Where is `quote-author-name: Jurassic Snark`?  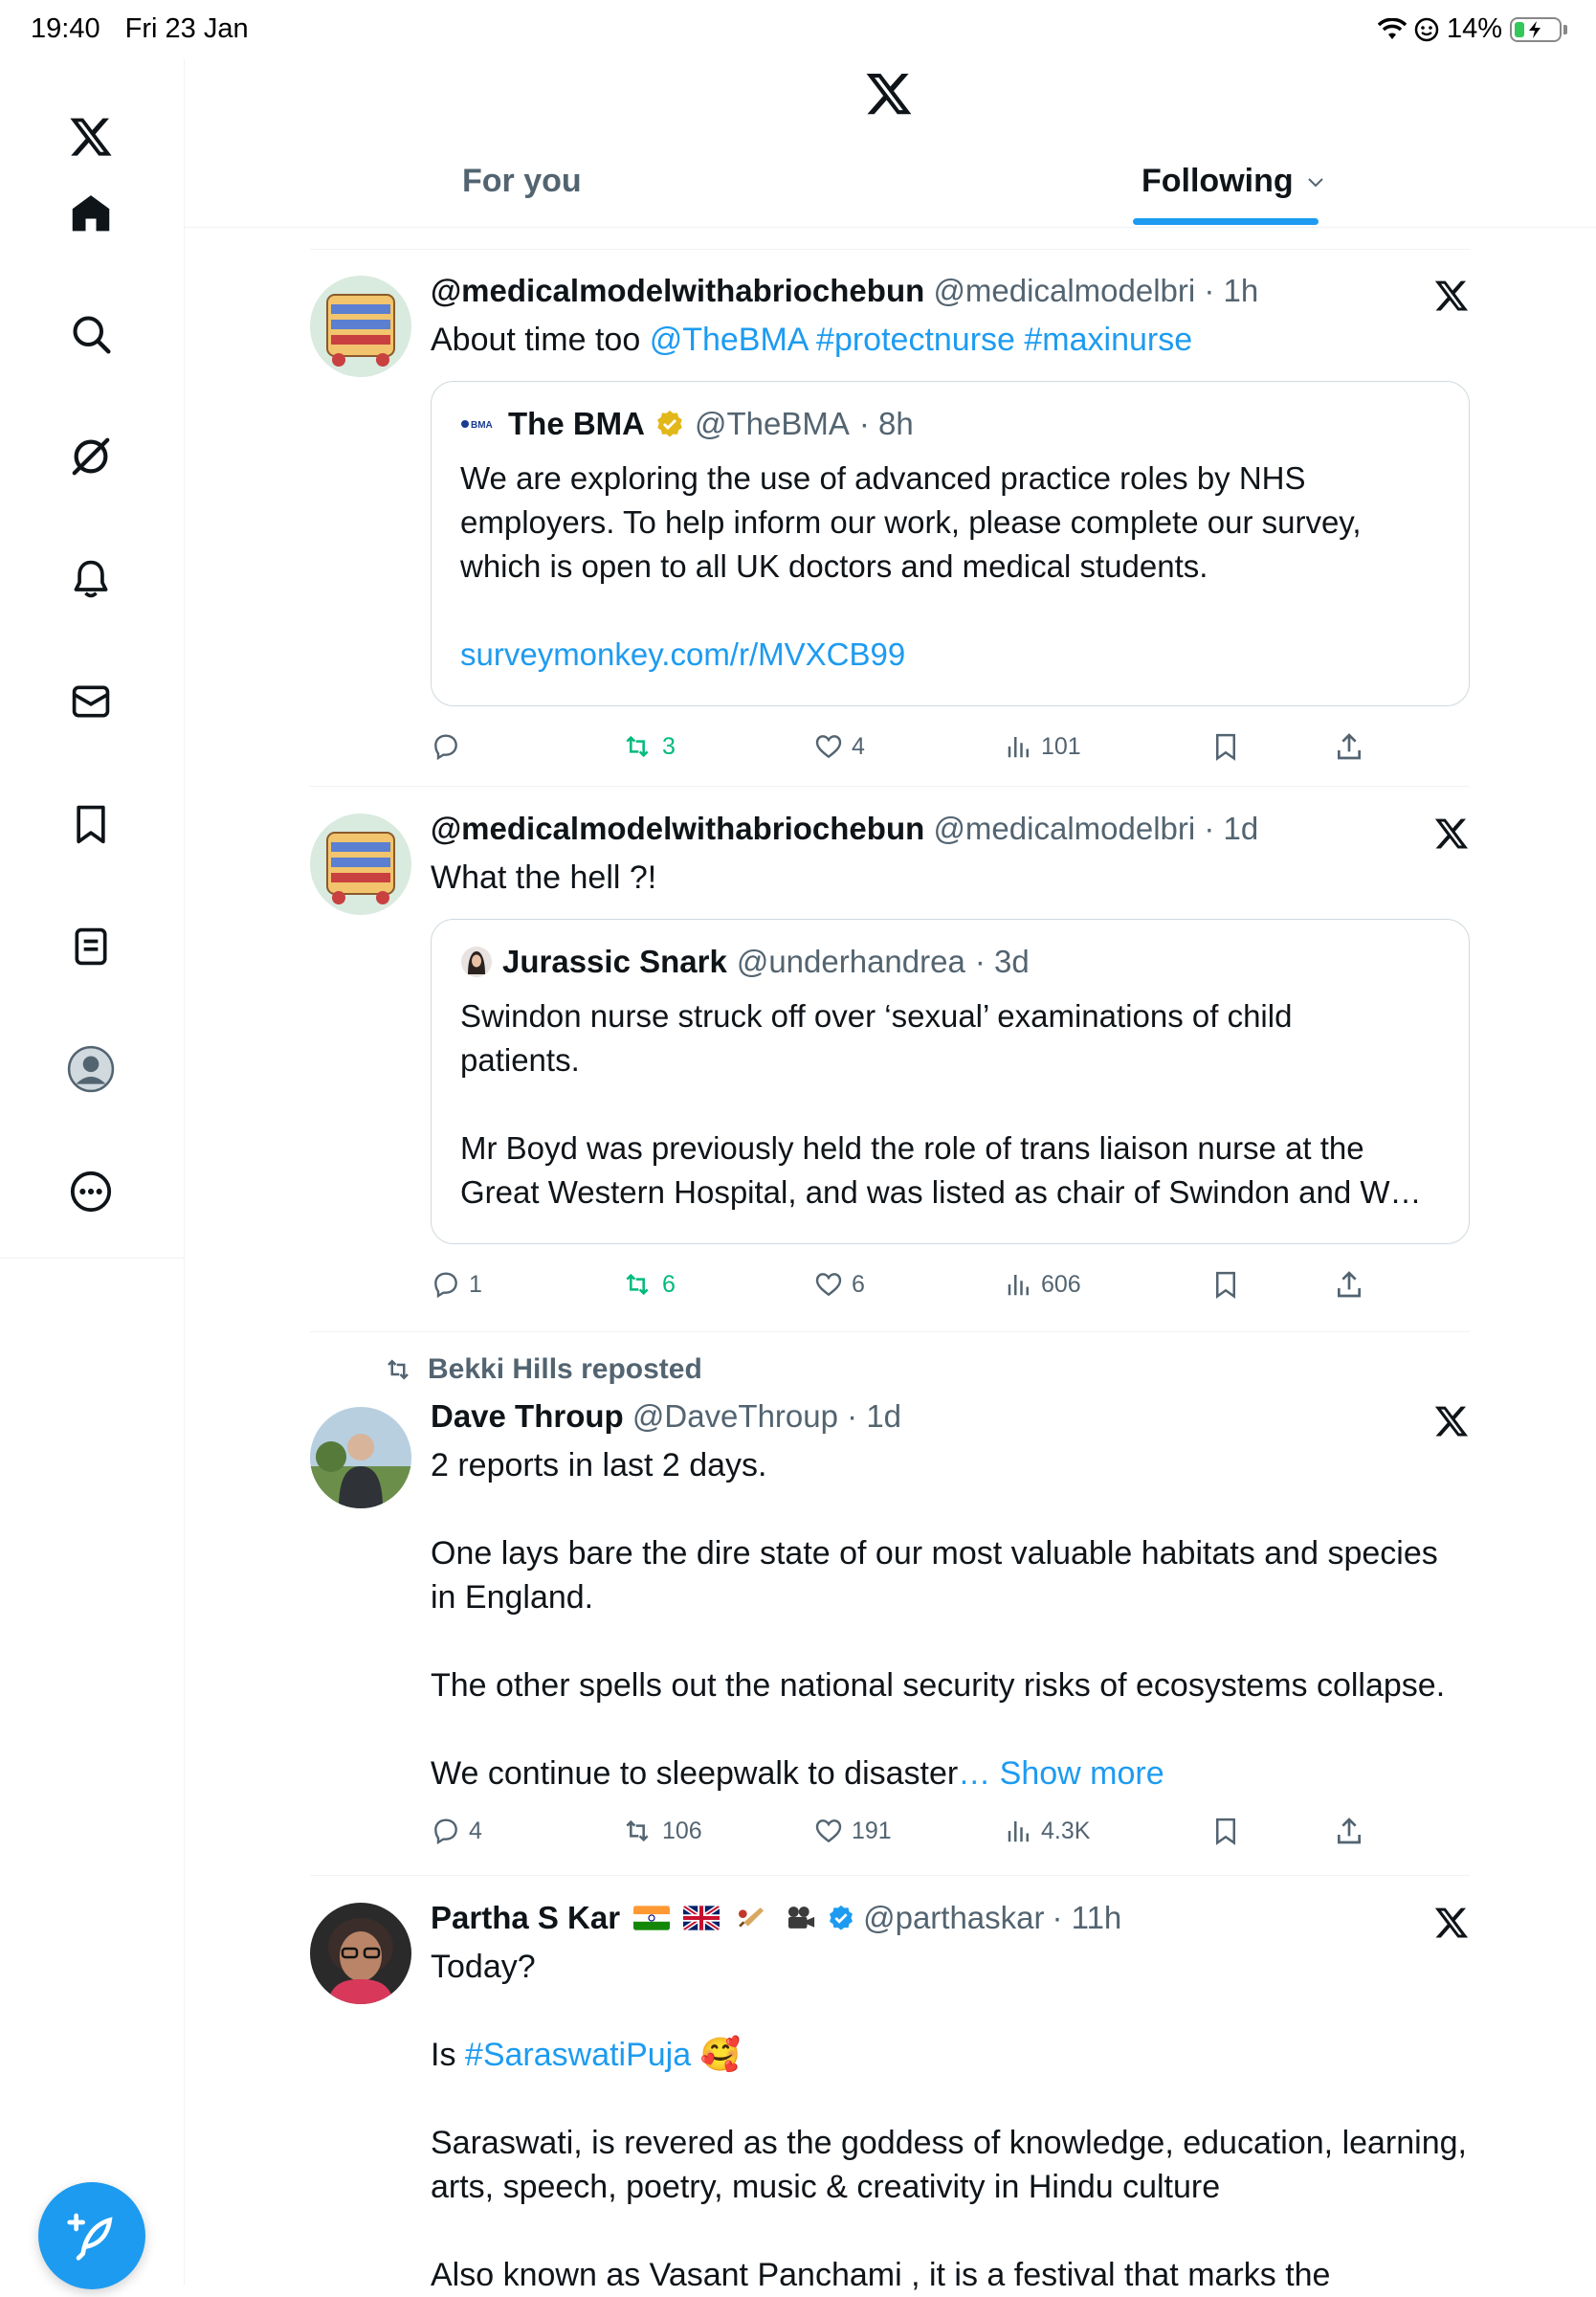 quote-author-name: Jurassic Snark is located at coordinates (615, 961).